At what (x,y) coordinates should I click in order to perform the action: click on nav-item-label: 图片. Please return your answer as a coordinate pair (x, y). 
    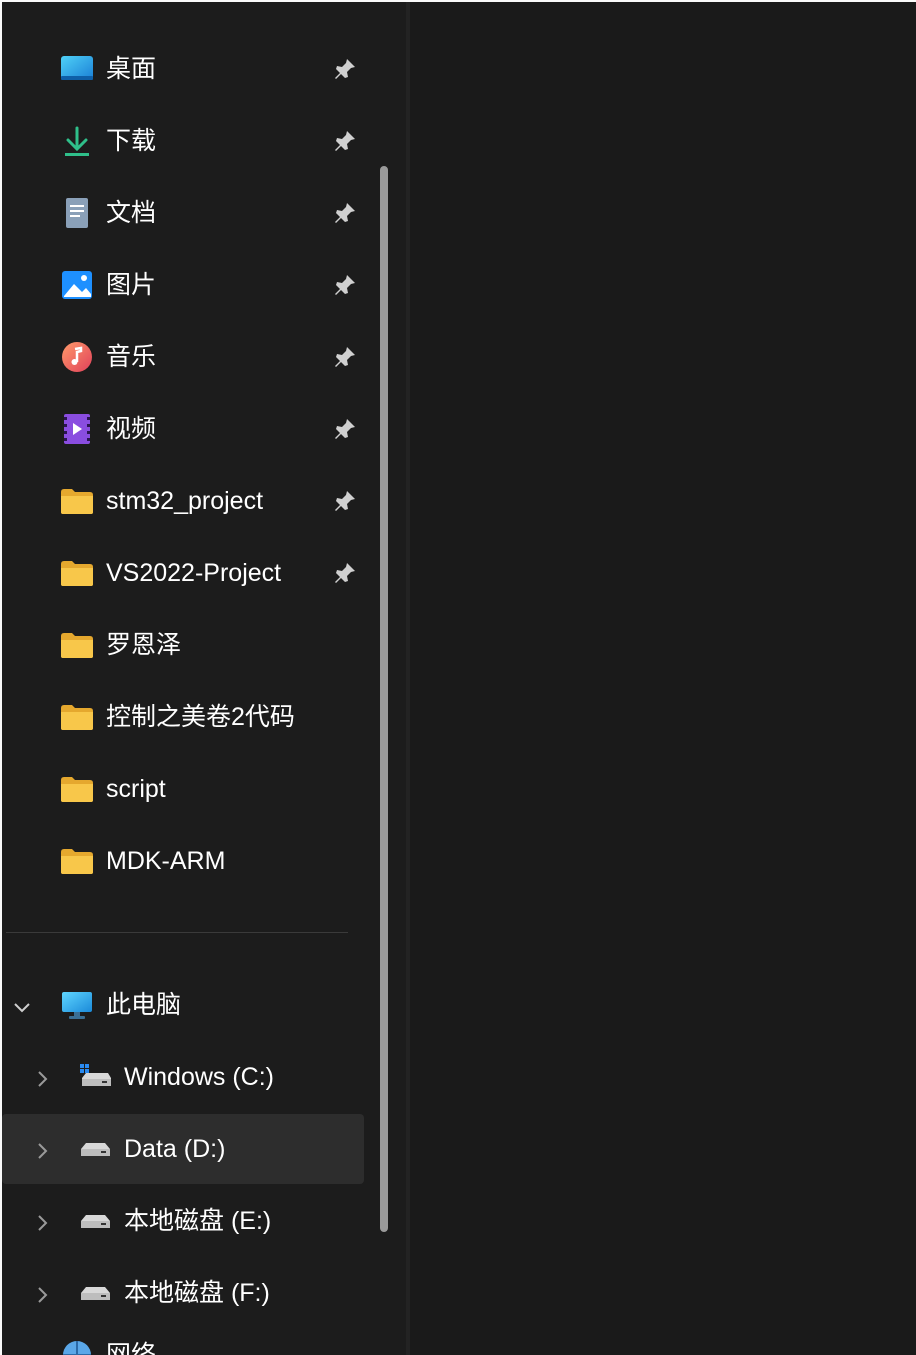
    Looking at the image, I should click on (131, 285).